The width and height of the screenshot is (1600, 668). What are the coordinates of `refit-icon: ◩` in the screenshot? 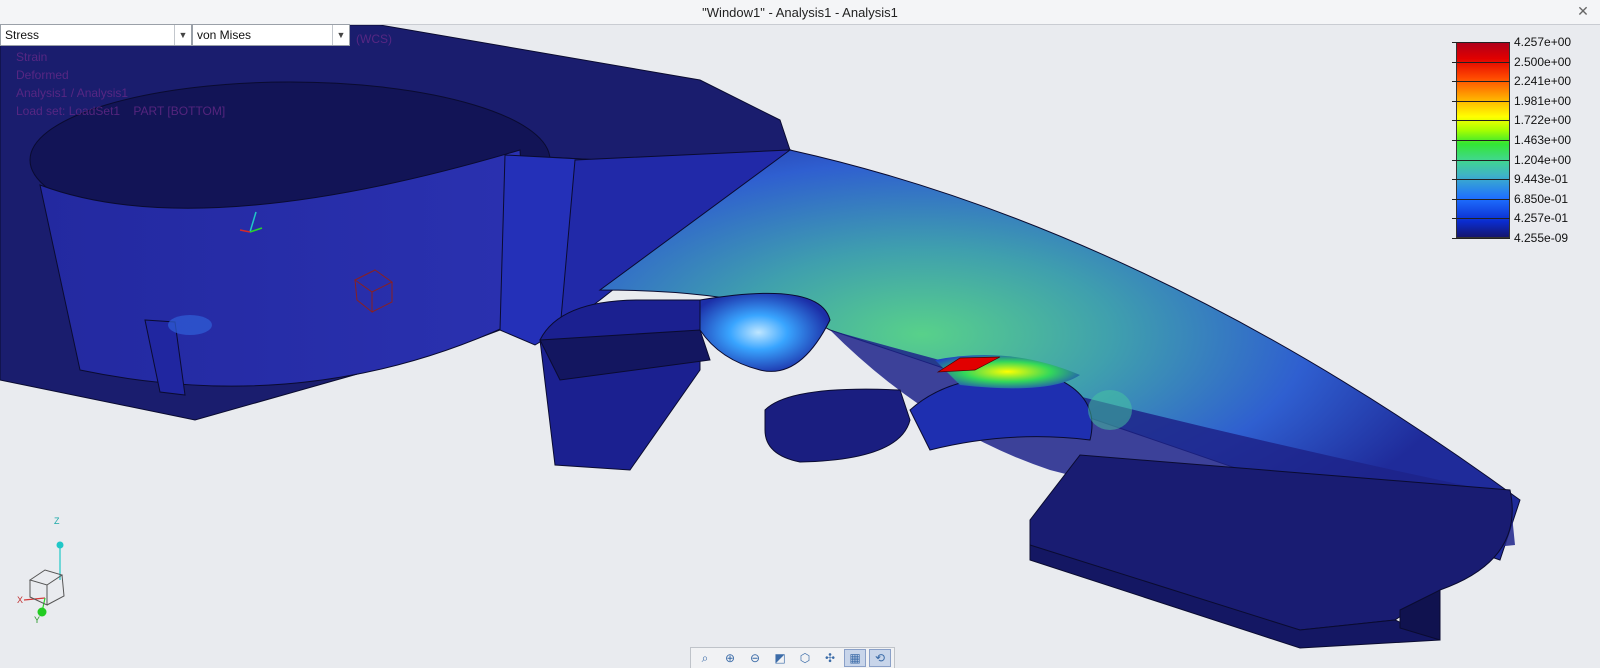 It's located at (780, 658).